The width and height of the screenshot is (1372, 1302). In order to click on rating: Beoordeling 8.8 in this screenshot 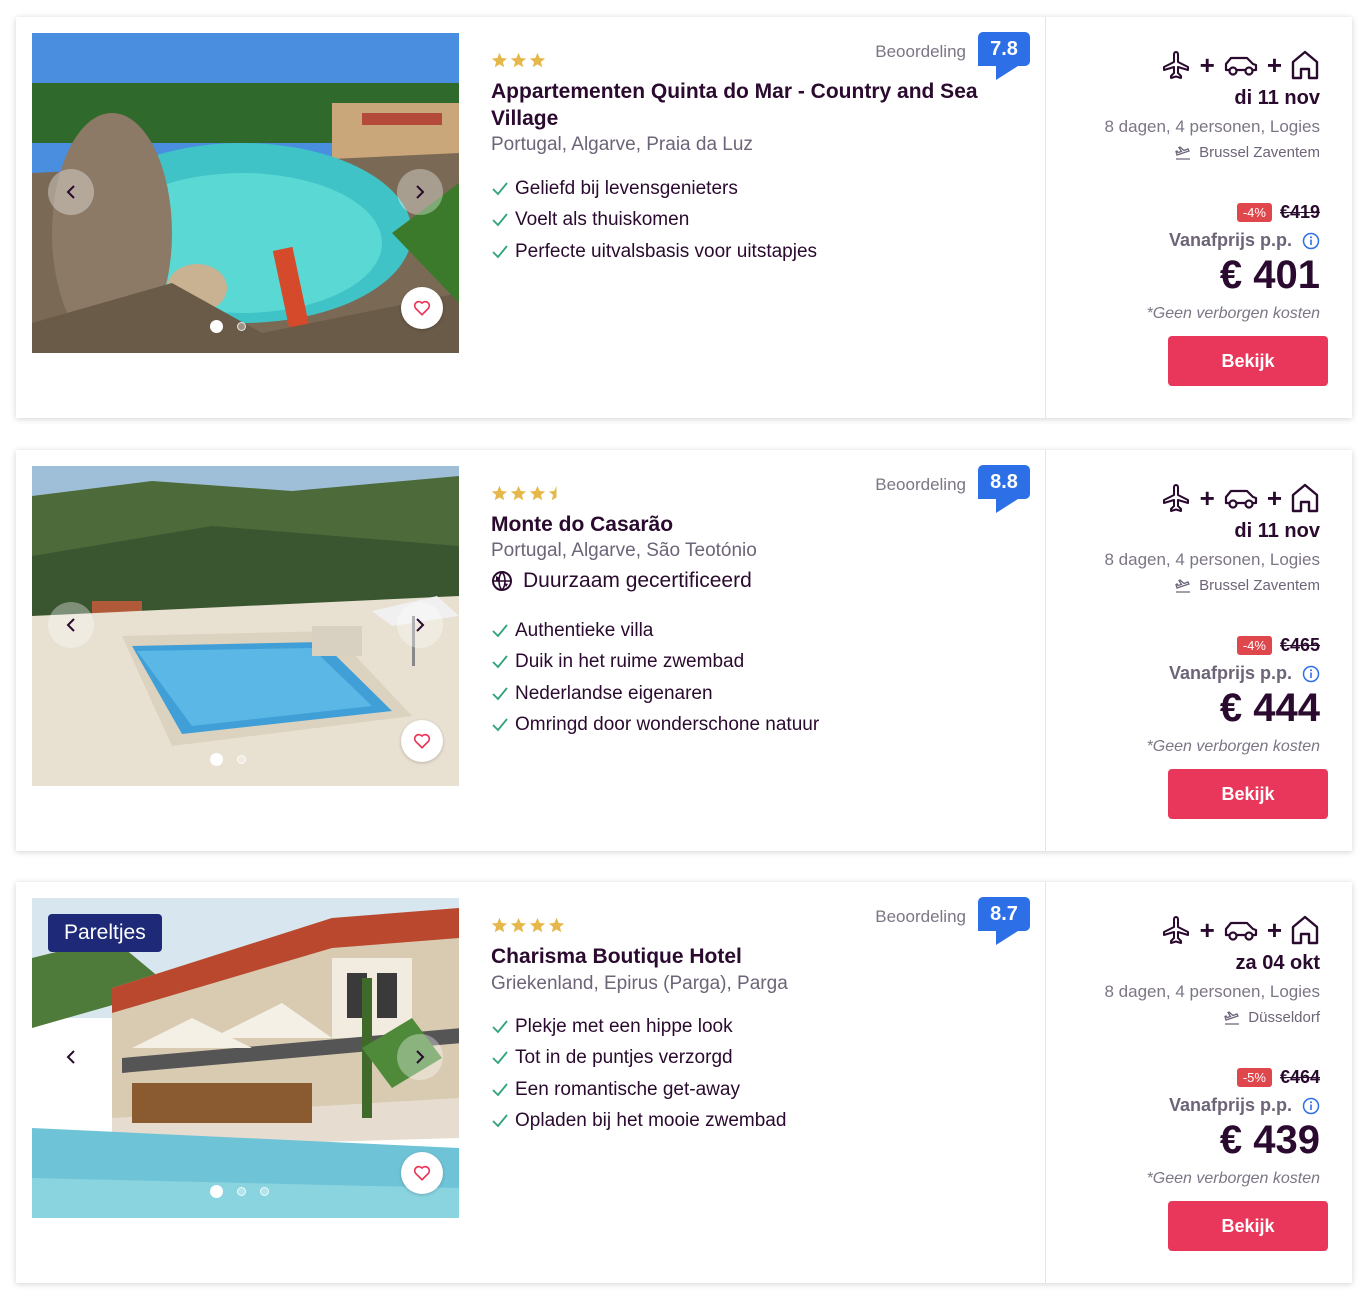, I will do `click(952, 489)`.